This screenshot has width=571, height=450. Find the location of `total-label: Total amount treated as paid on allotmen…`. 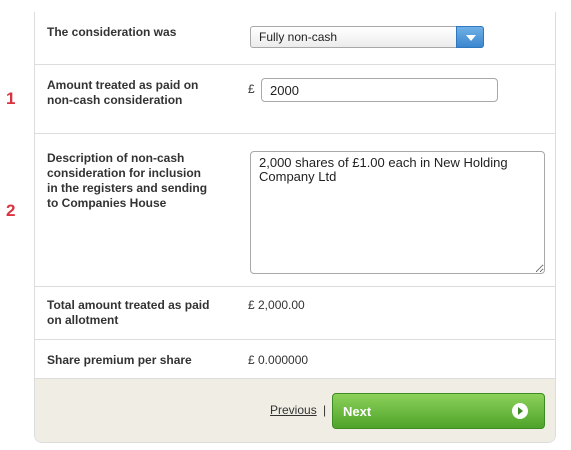

total-label: Total amount treated as paid on allotmen… is located at coordinates (128, 312).